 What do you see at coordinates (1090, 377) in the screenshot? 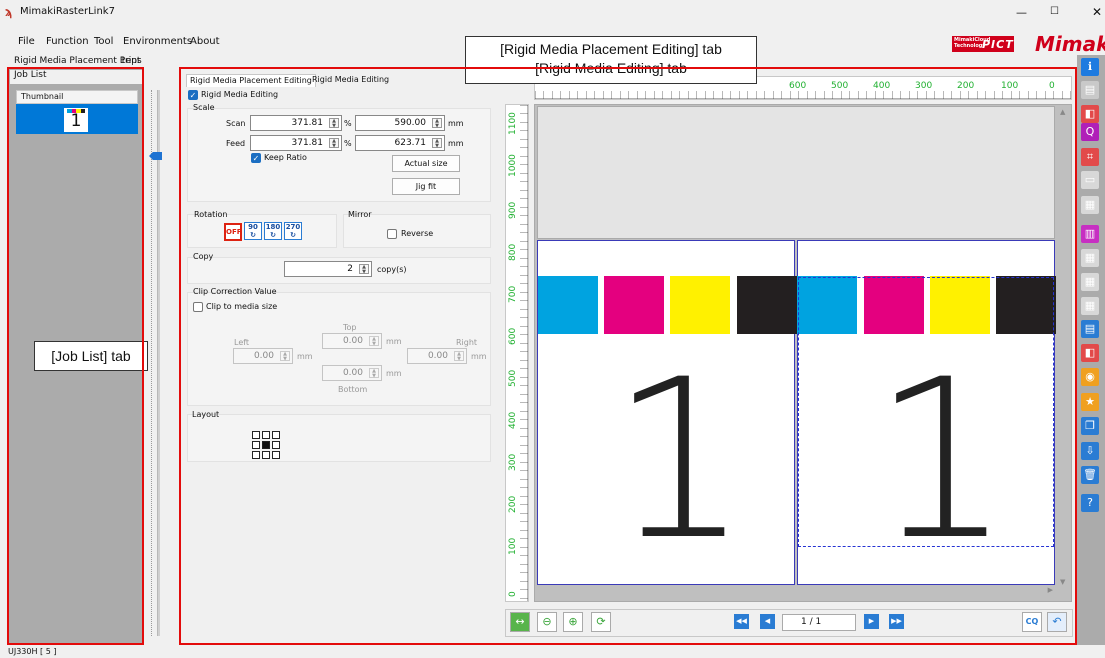
I see `color-icon: ◉` at bounding box center [1090, 377].